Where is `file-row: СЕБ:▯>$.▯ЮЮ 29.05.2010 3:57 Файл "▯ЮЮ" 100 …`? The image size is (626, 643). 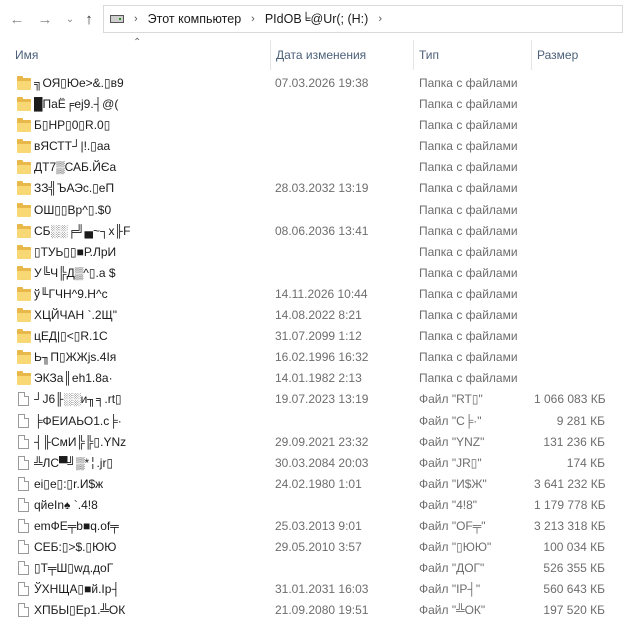 file-row: СЕБ:▯>$.▯ЮЮ 29.05.2010 3:57 Файл "▯ЮЮ" 100 … is located at coordinates (313, 547).